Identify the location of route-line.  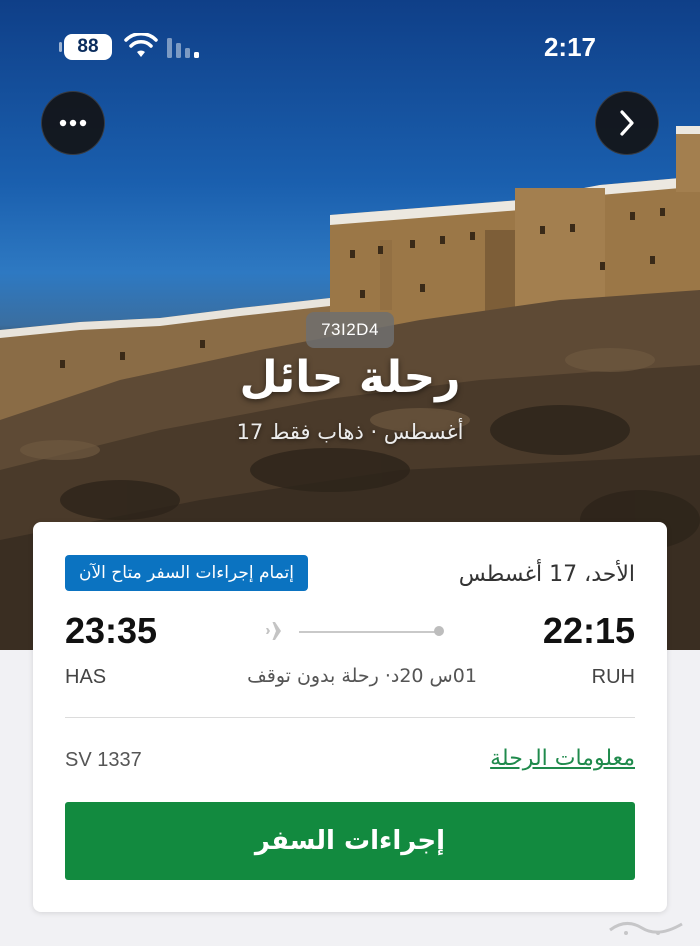
(369, 632).